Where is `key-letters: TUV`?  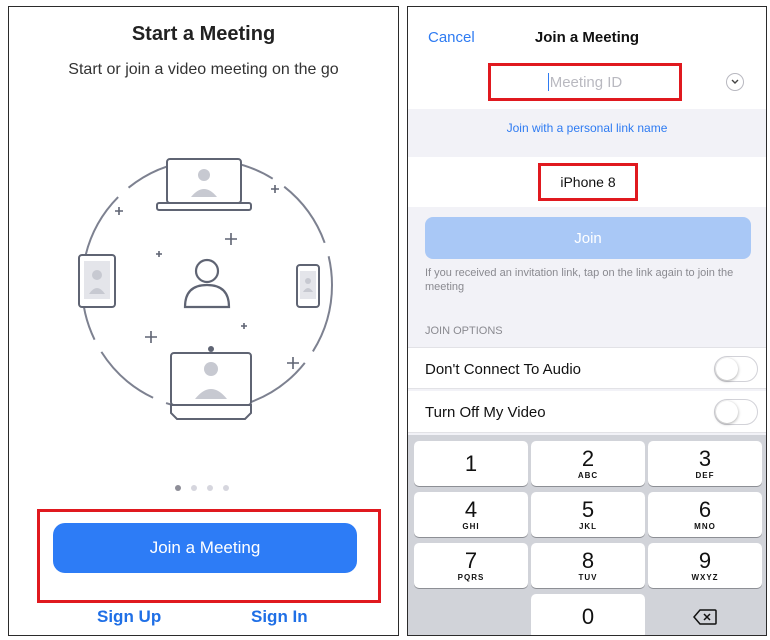 key-letters: TUV is located at coordinates (588, 577).